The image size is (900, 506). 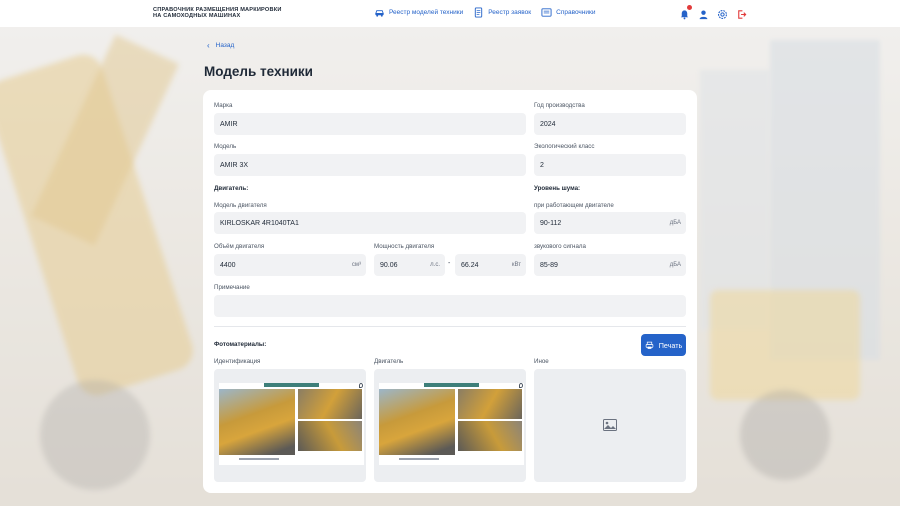 I want to click on note-label: Примечание, so click(x=232, y=287).